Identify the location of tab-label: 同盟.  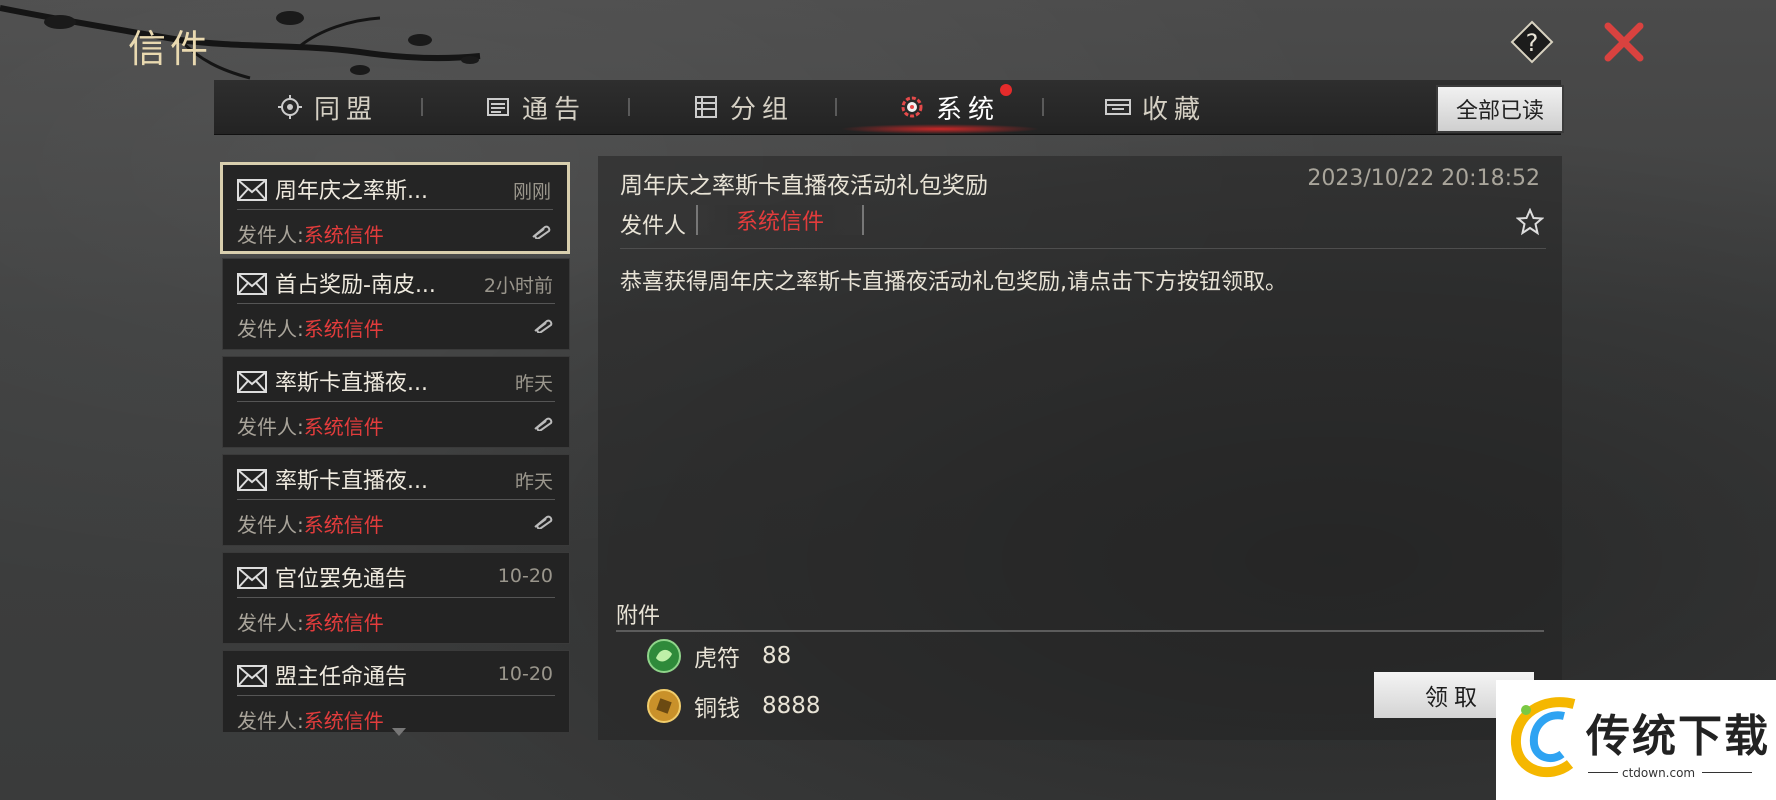
(346, 109).